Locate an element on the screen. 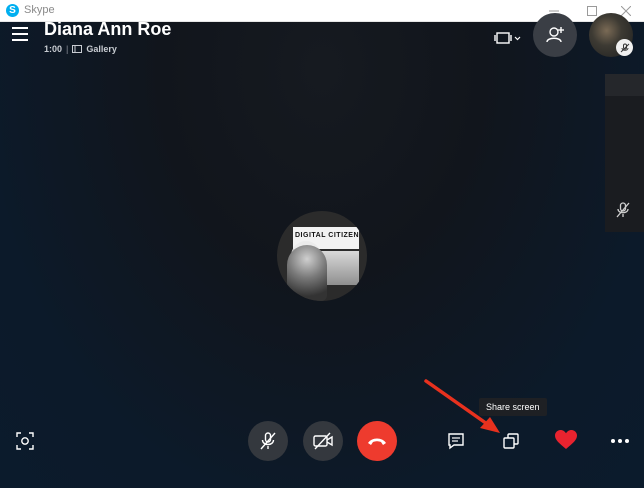  avatar-banner-text: DIGITAL CITIZEN is located at coordinates (327, 235).